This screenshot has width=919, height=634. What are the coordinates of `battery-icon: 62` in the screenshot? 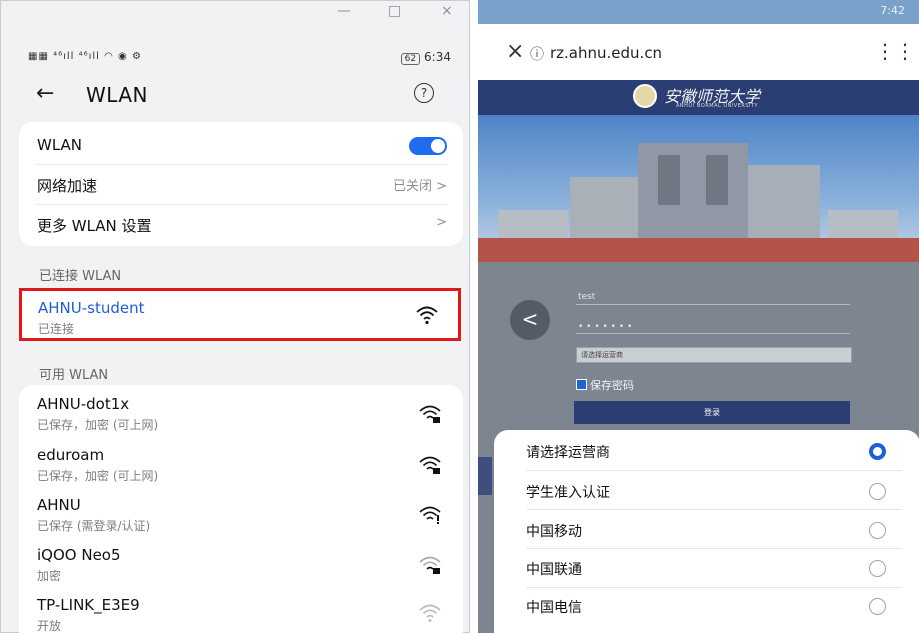 It's located at (410, 59).